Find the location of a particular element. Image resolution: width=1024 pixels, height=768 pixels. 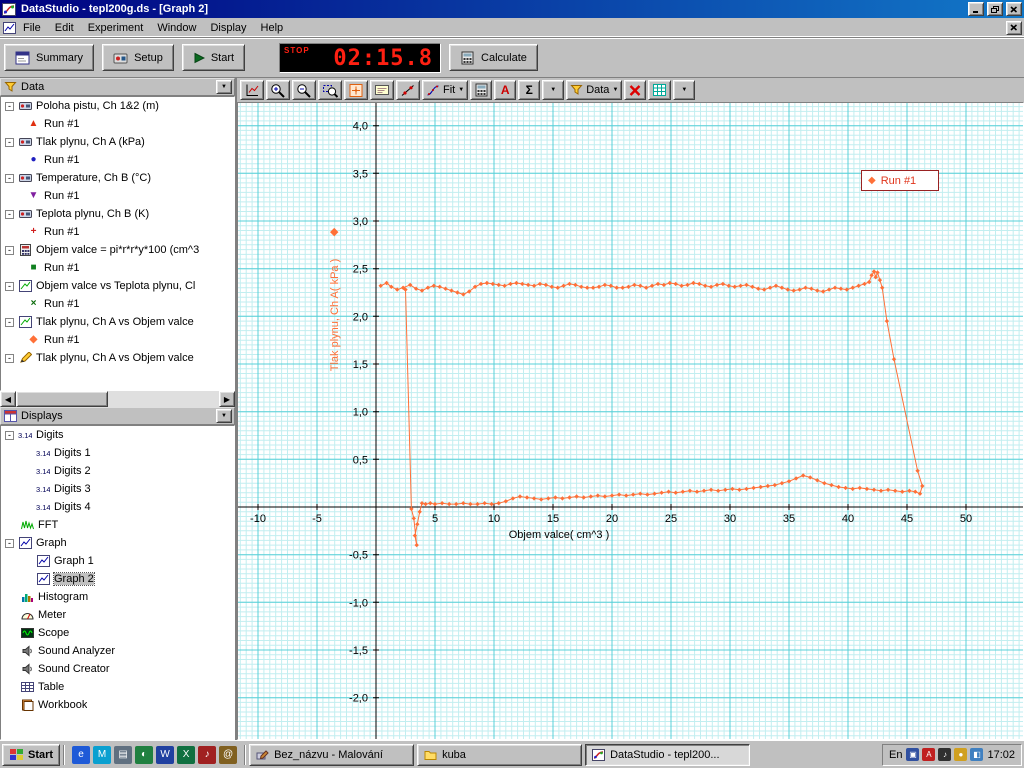

data-source-row: - Objem valce = pi*r*r*y*100 (cm^3 is located at coordinates (117, 250).